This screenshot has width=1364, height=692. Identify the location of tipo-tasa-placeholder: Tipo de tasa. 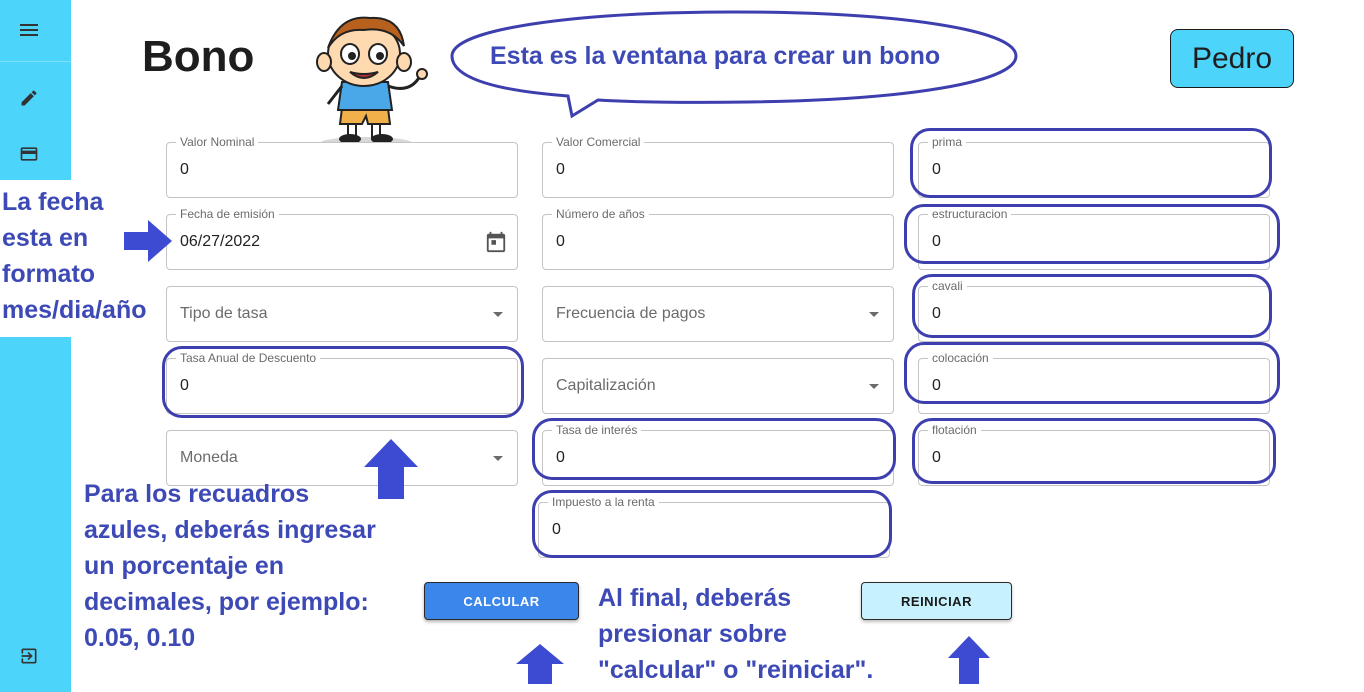
(224, 313).